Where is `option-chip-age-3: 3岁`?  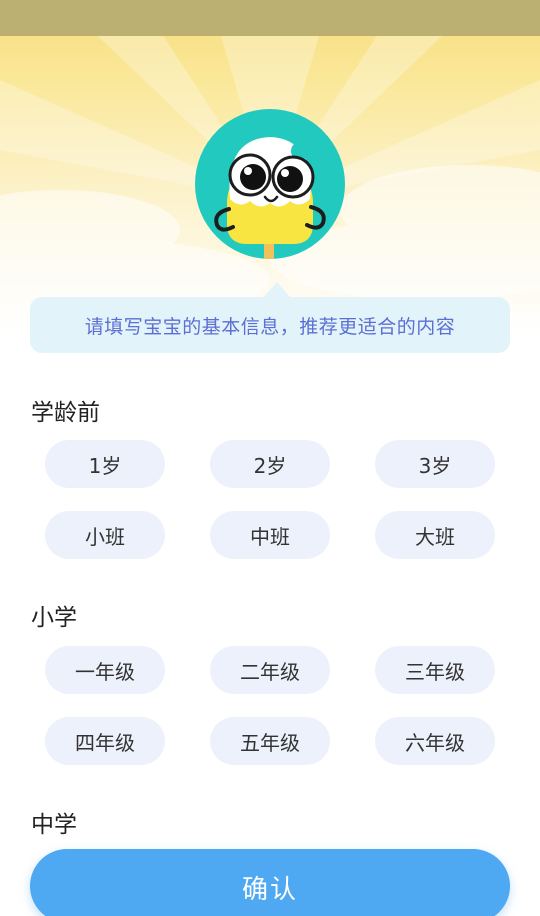
option-chip-age-3: 3岁 is located at coordinates (435, 464).